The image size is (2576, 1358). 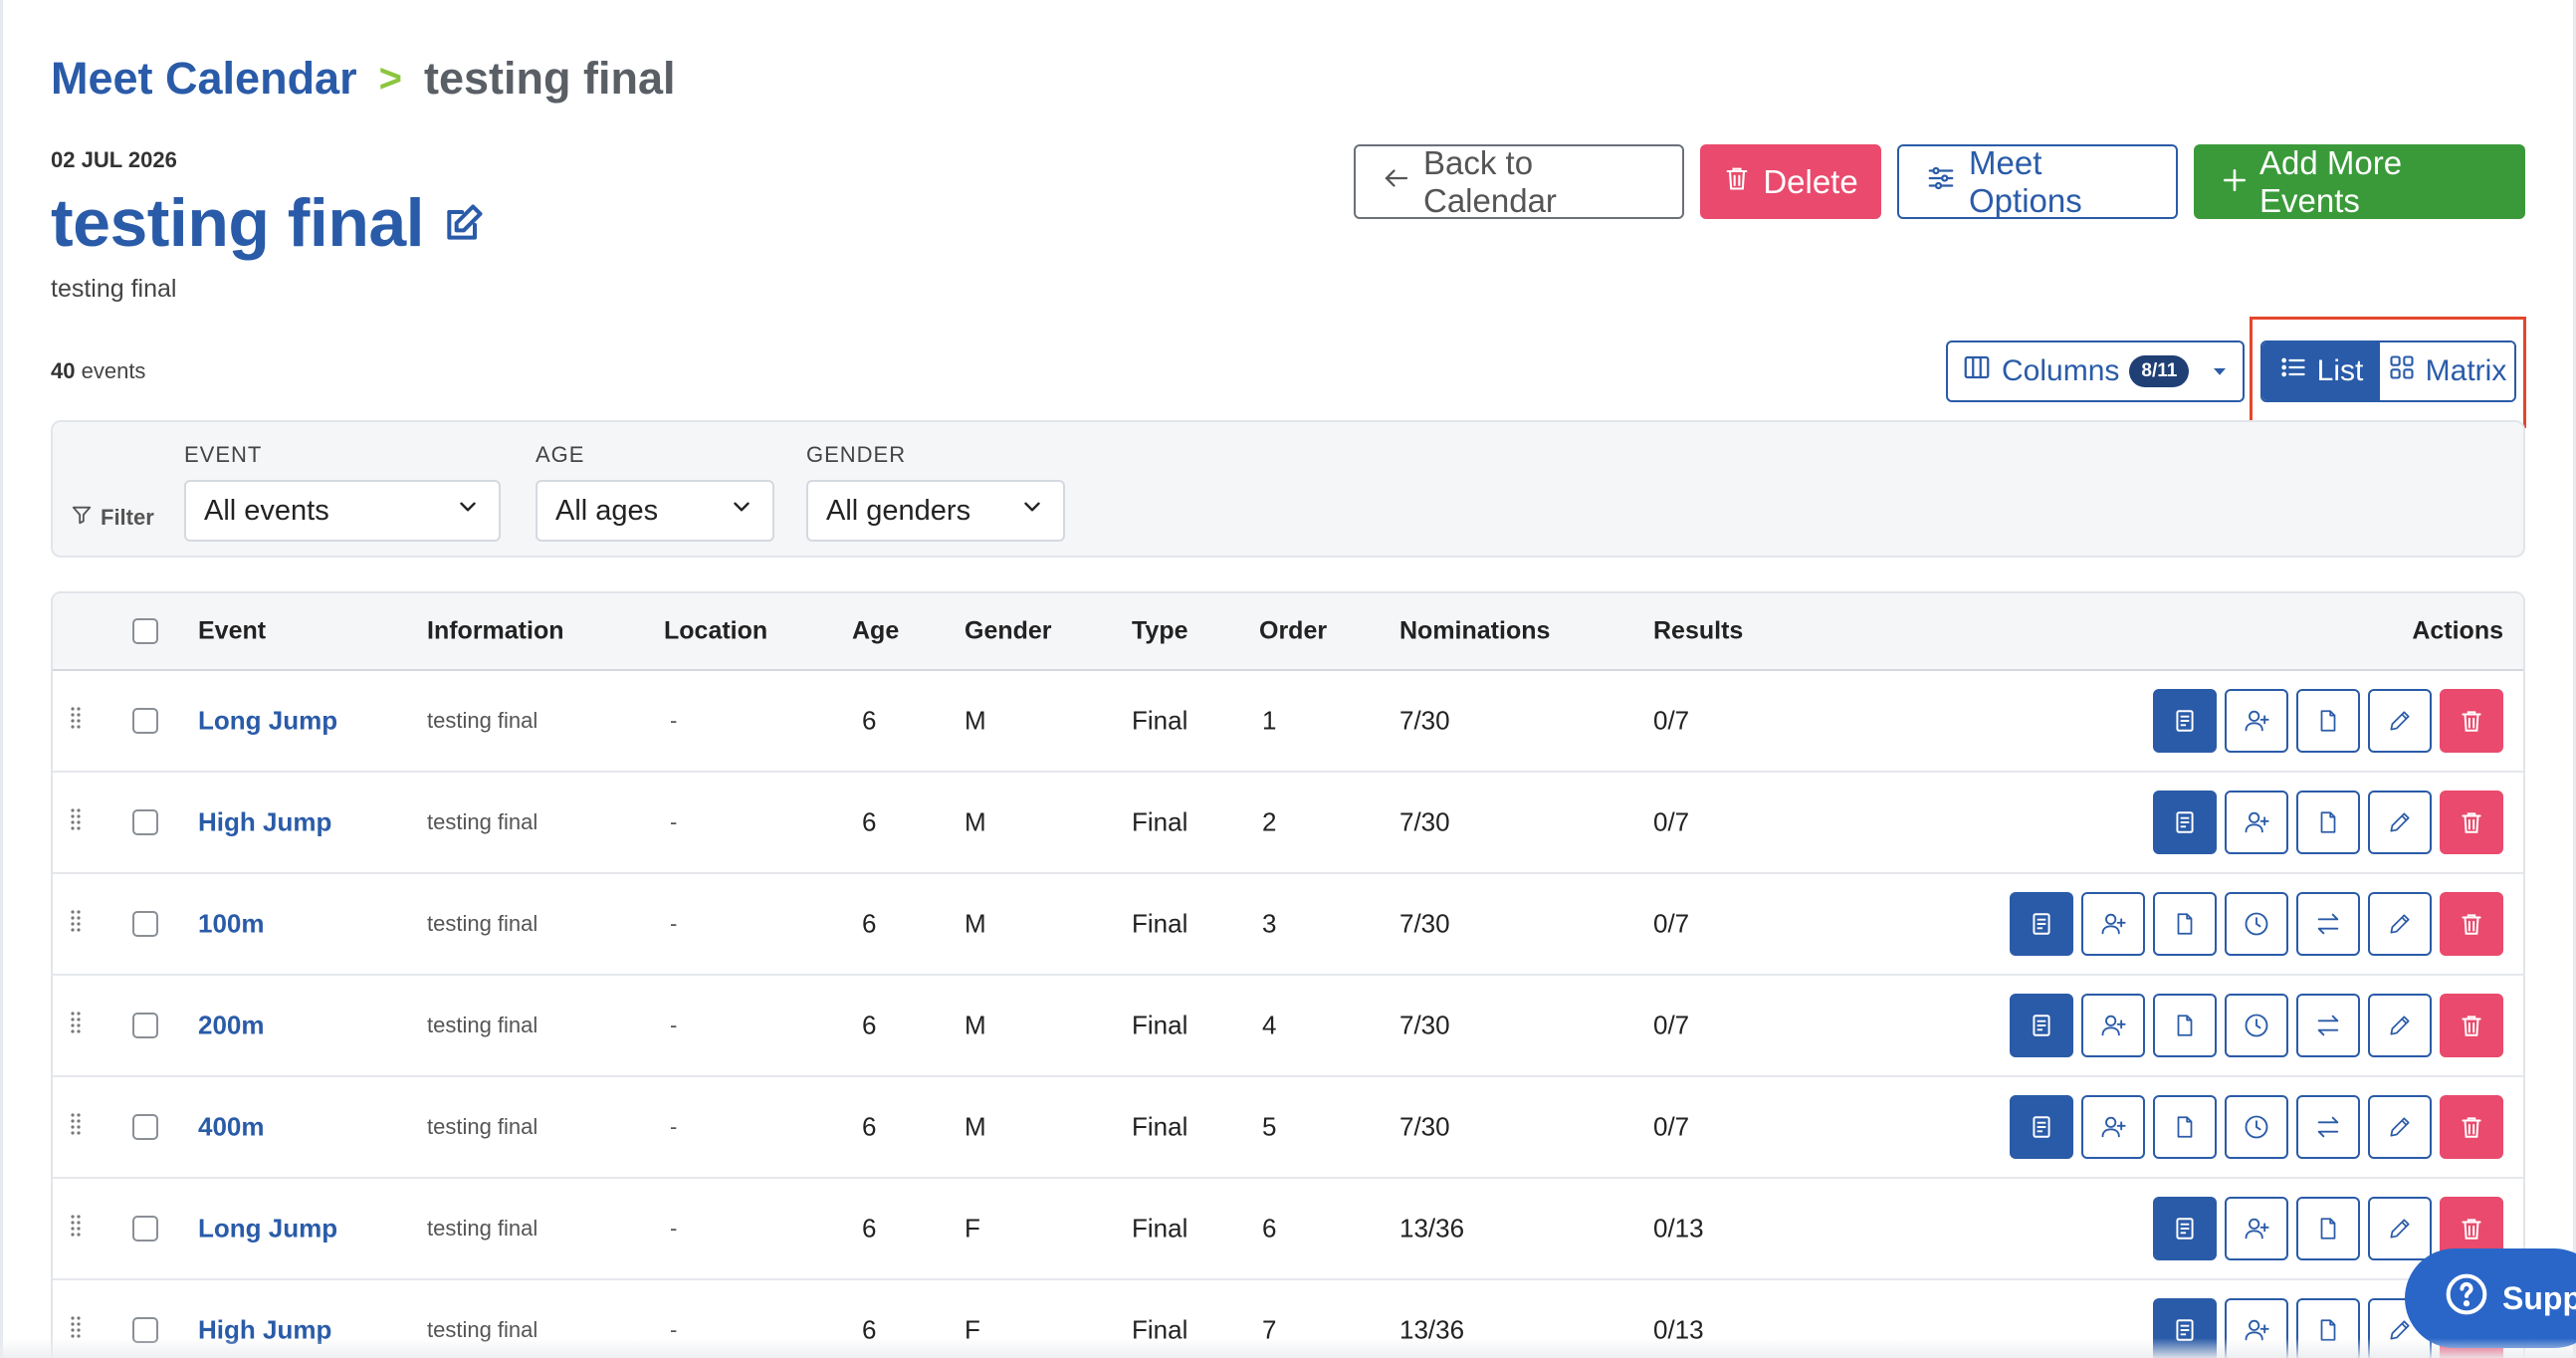 What do you see at coordinates (2447, 371) in the screenshot?
I see `matrix-view-button: Matrix` at bounding box center [2447, 371].